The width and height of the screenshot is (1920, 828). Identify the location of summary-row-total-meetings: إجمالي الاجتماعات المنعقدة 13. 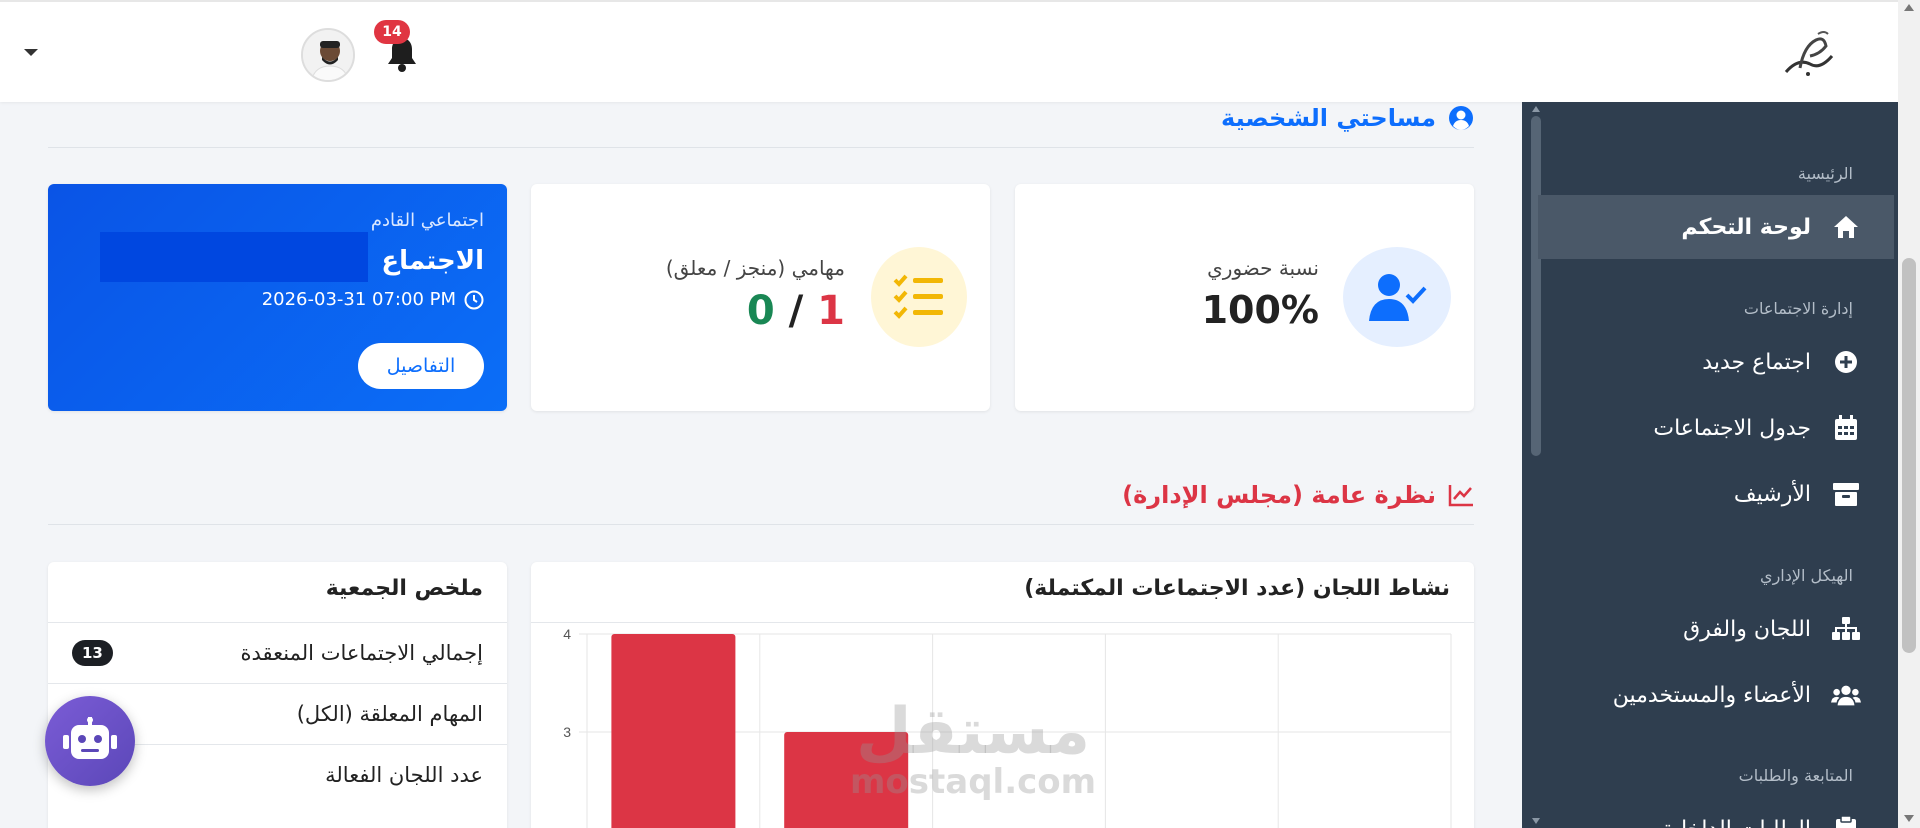
(277, 652).